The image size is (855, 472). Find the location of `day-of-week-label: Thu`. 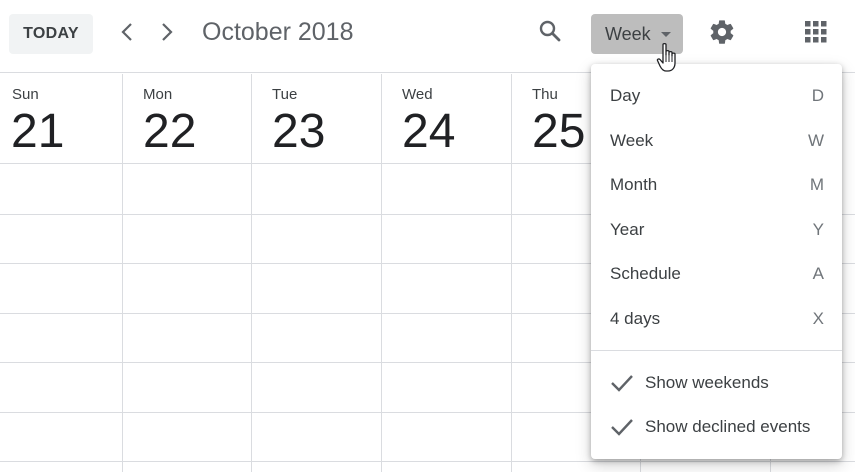

day-of-week-label: Thu is located at coordinates (545, 94).